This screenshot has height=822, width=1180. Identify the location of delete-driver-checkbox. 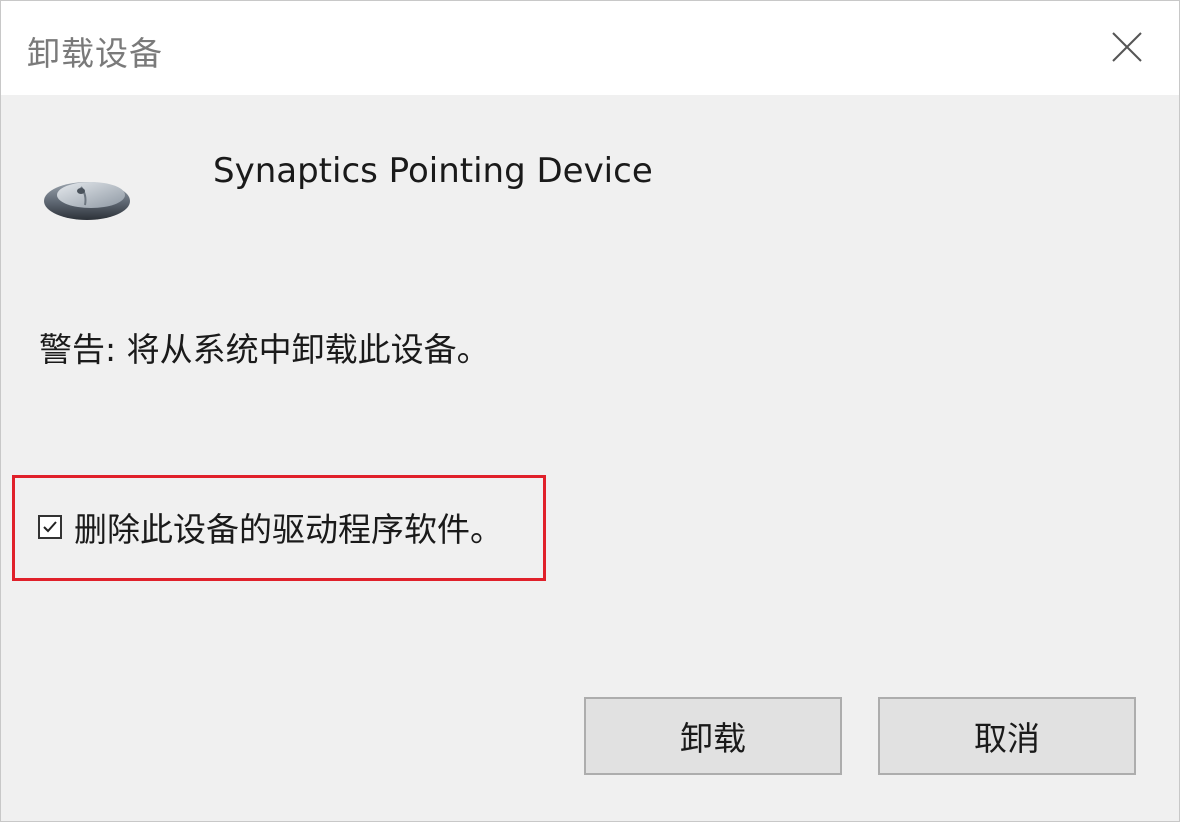
(50, 527).